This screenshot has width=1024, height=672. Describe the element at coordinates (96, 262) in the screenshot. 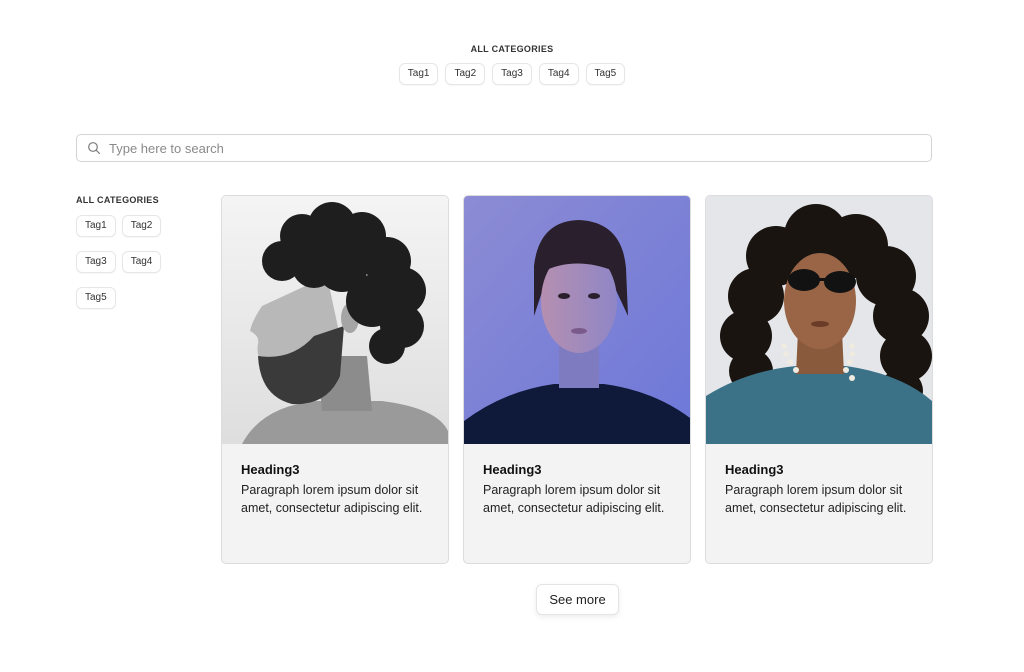

I see `side-tag-3: Tag3` at that location.